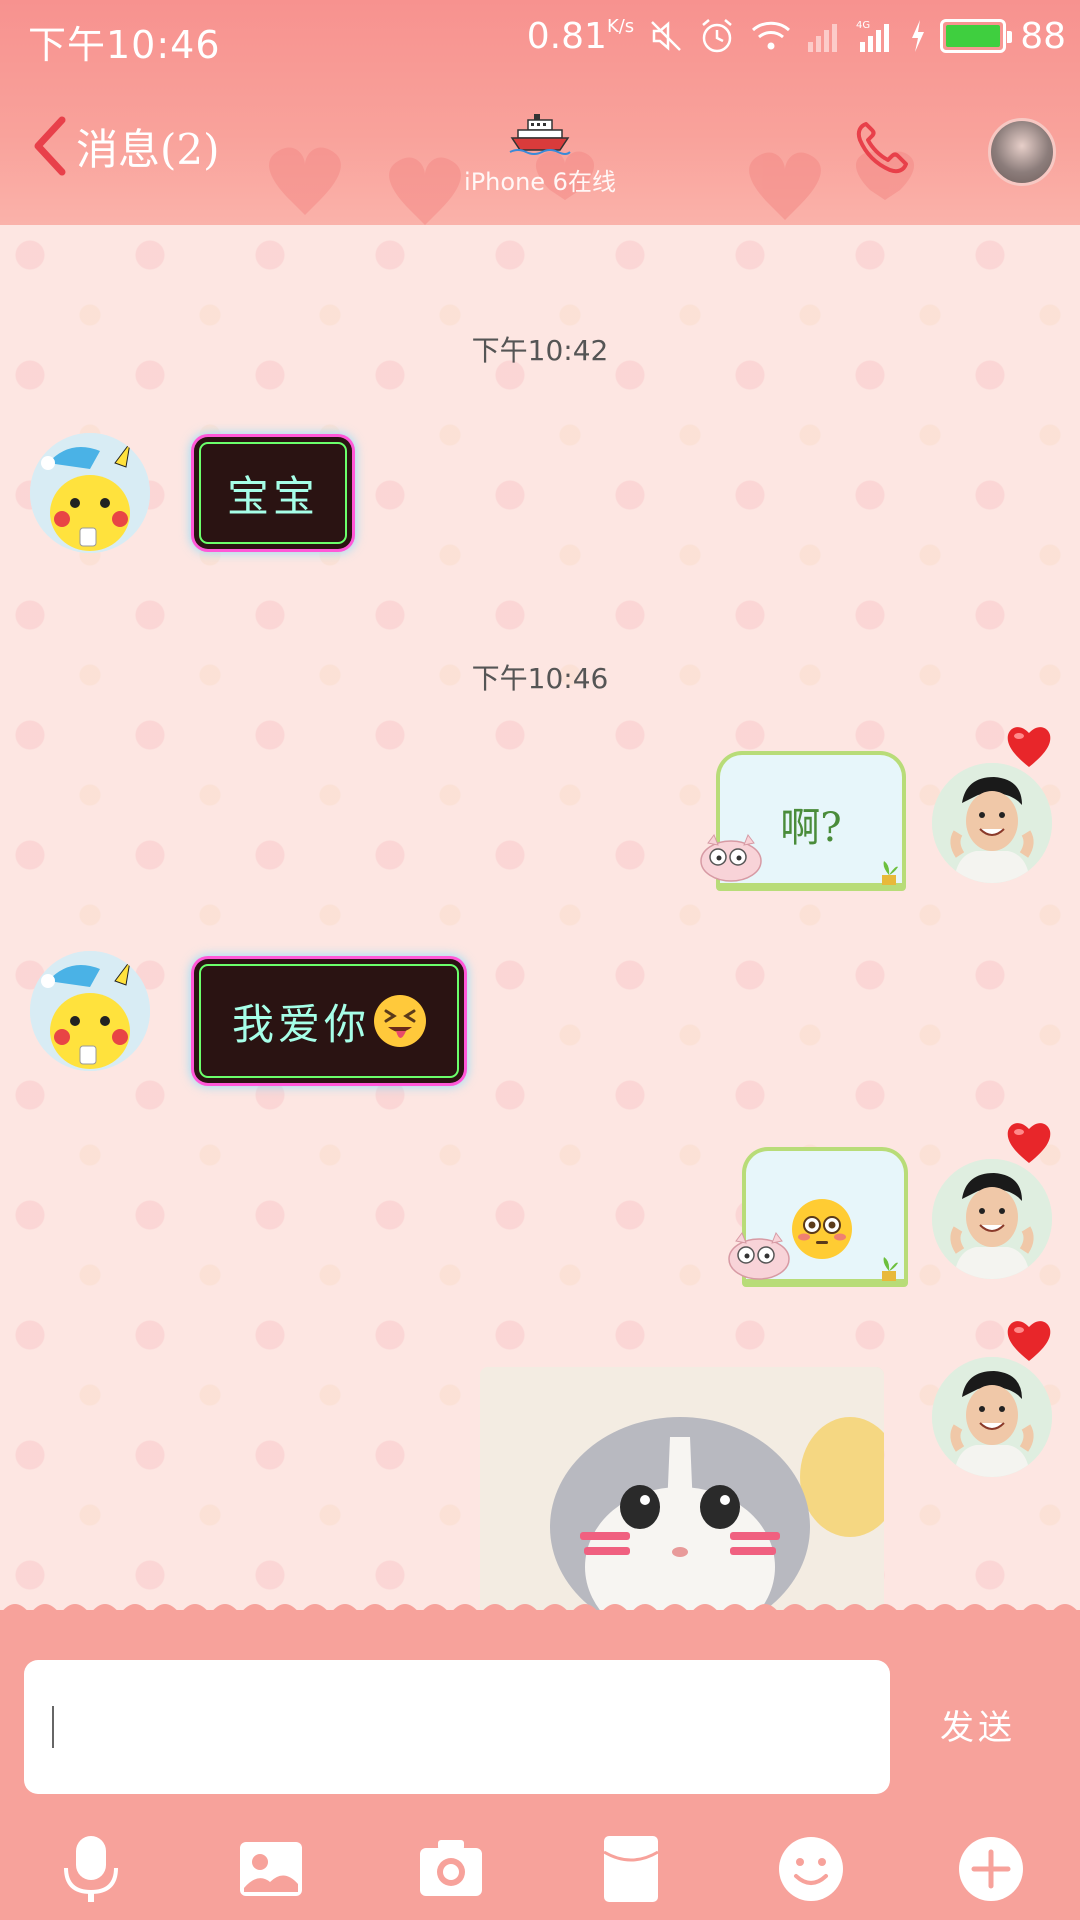 The width and height of the screenshot is (1080, 1920). I want to click on red-packet-icon, so click(631, 1869).